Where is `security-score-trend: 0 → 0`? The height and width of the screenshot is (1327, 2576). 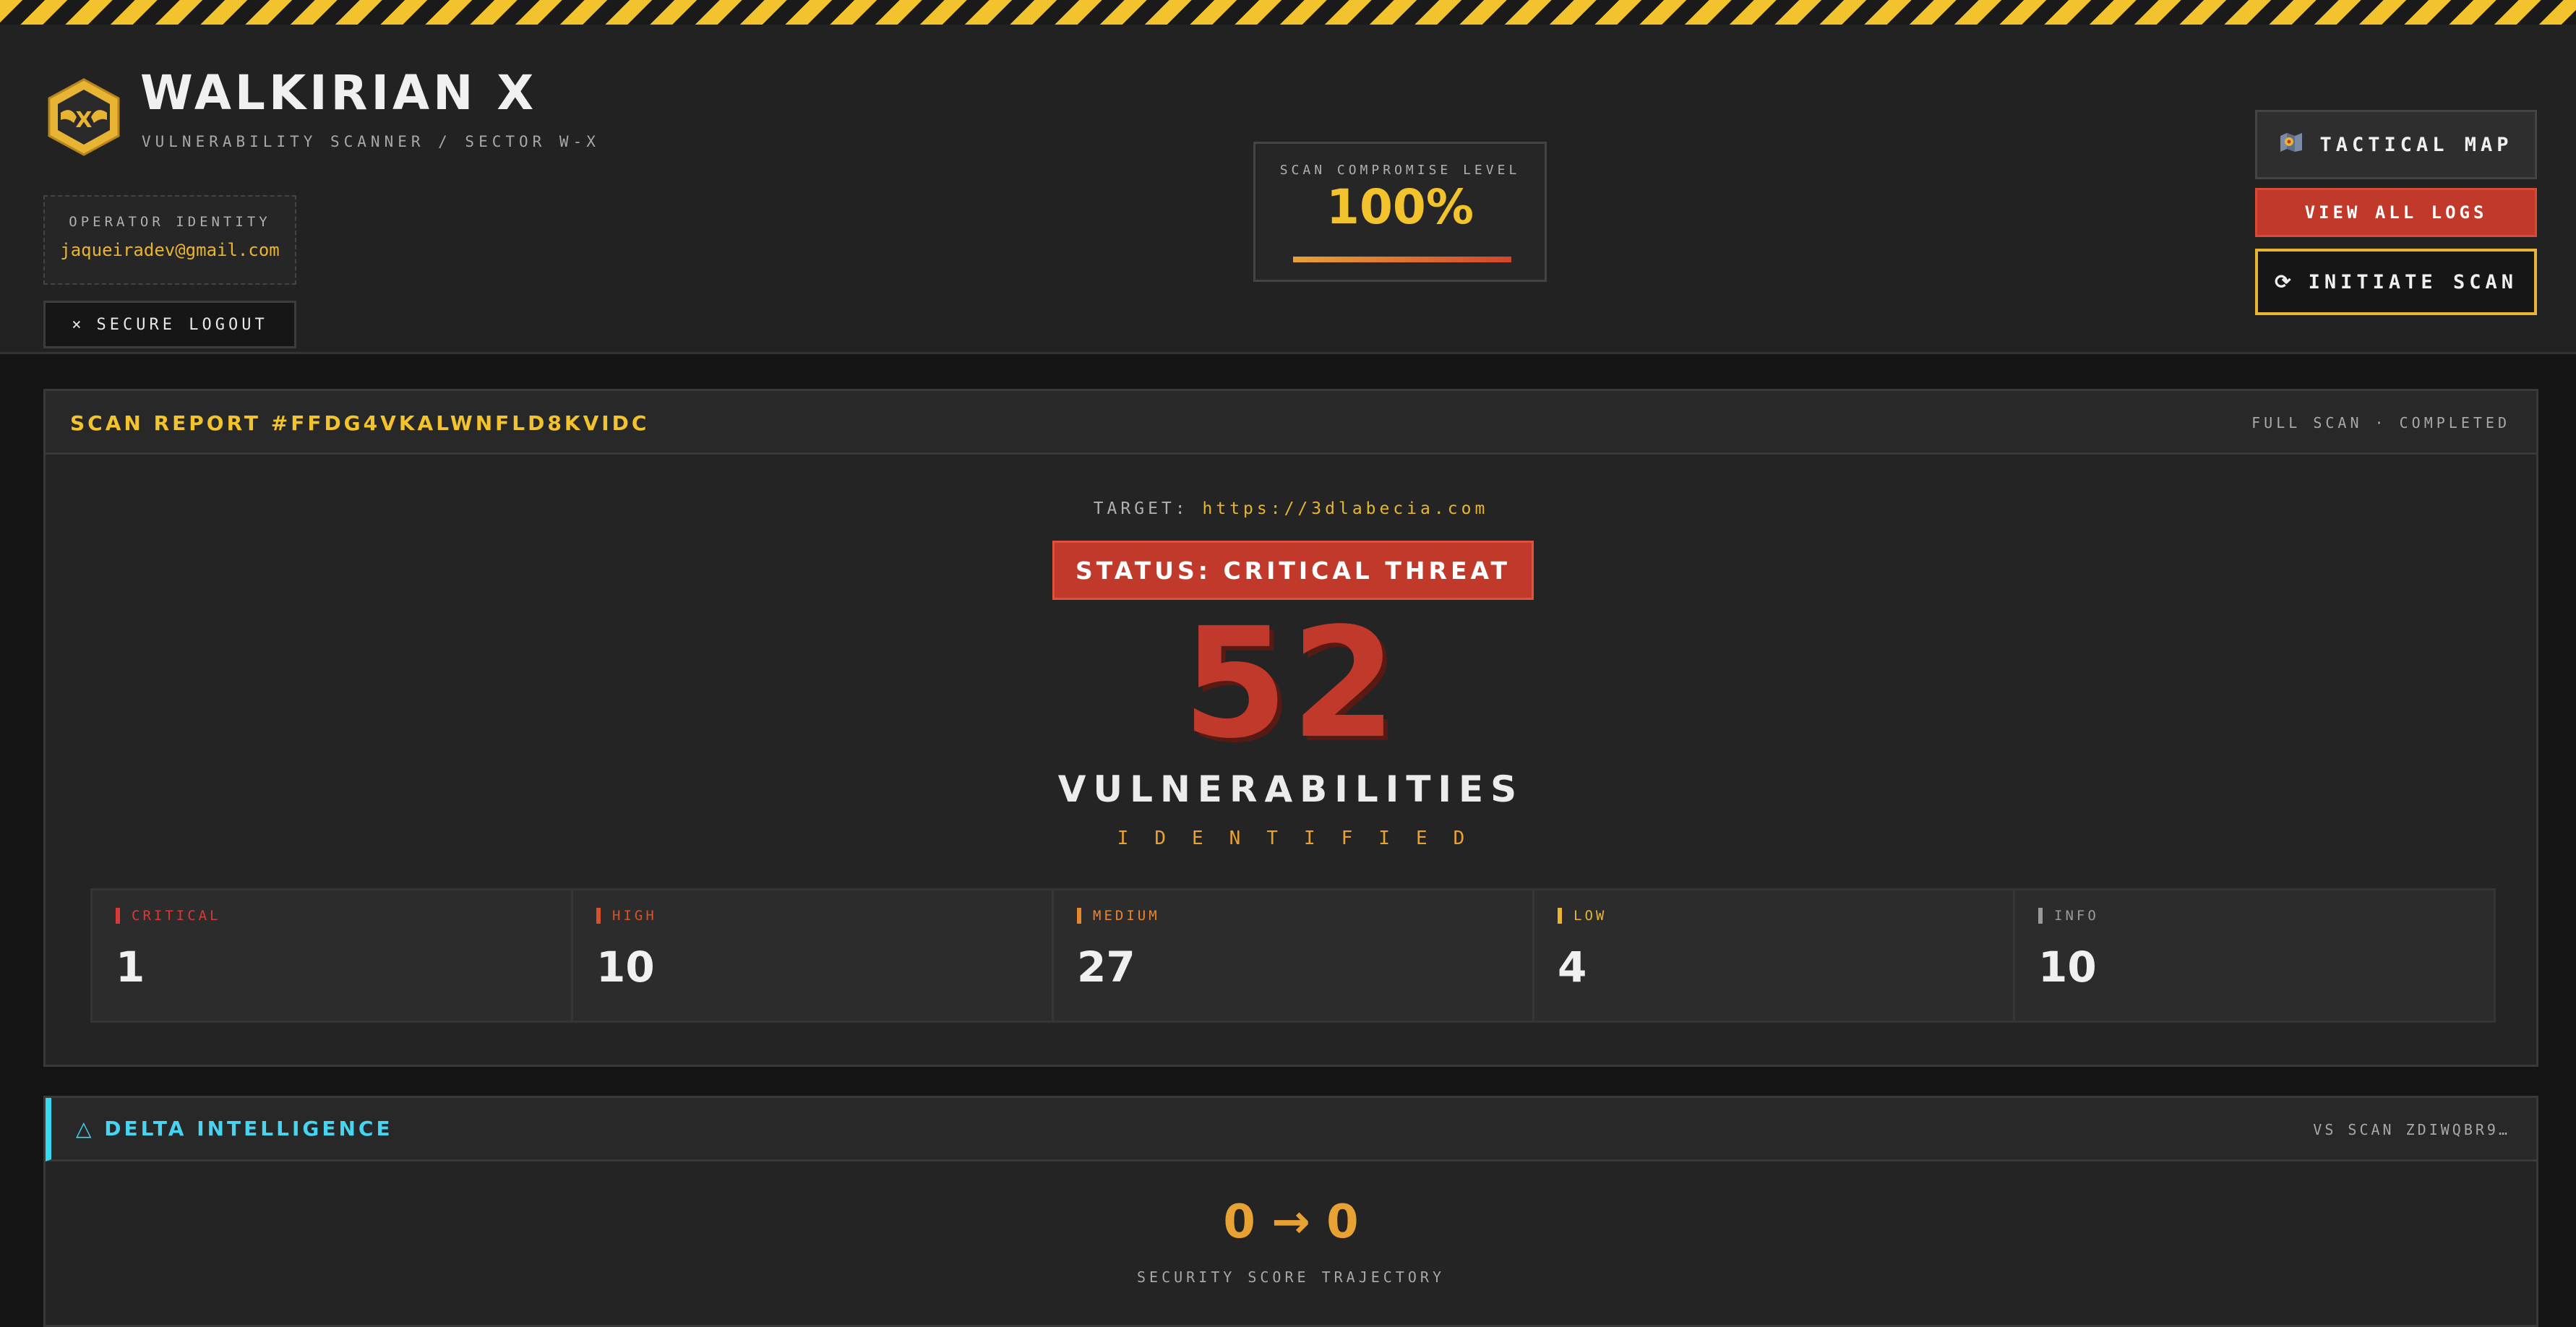
security-score-trend: 0 → 0 is located at coordinates (1291, 1222).